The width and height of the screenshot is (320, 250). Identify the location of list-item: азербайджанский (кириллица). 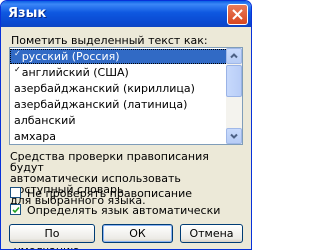
(119, 88).